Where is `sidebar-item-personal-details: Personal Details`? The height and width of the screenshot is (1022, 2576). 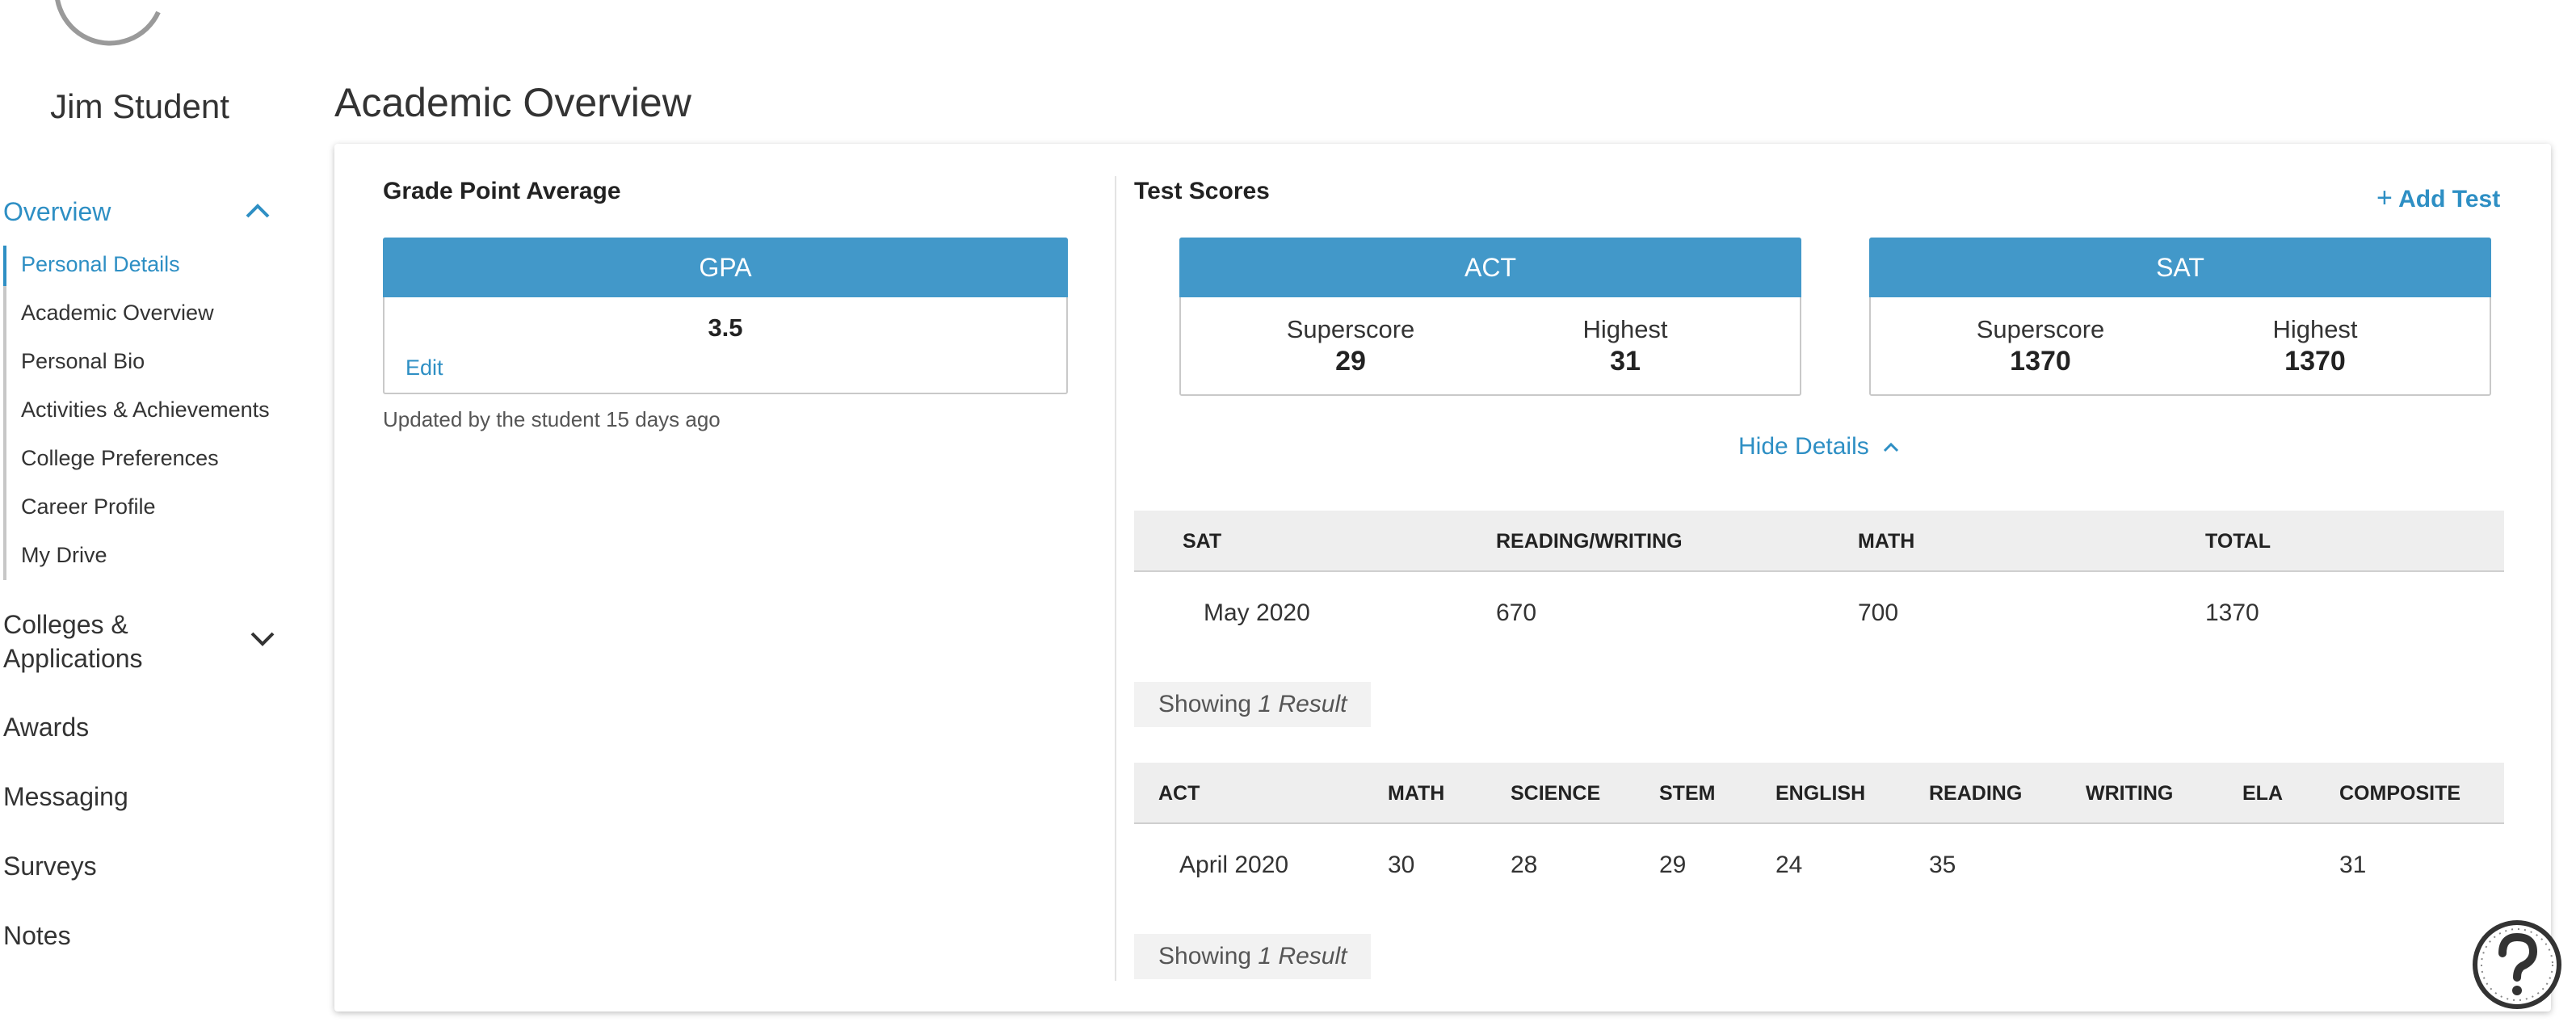
sidebar-item-personal-details: Personal Details is located at coordinates (101, 264).